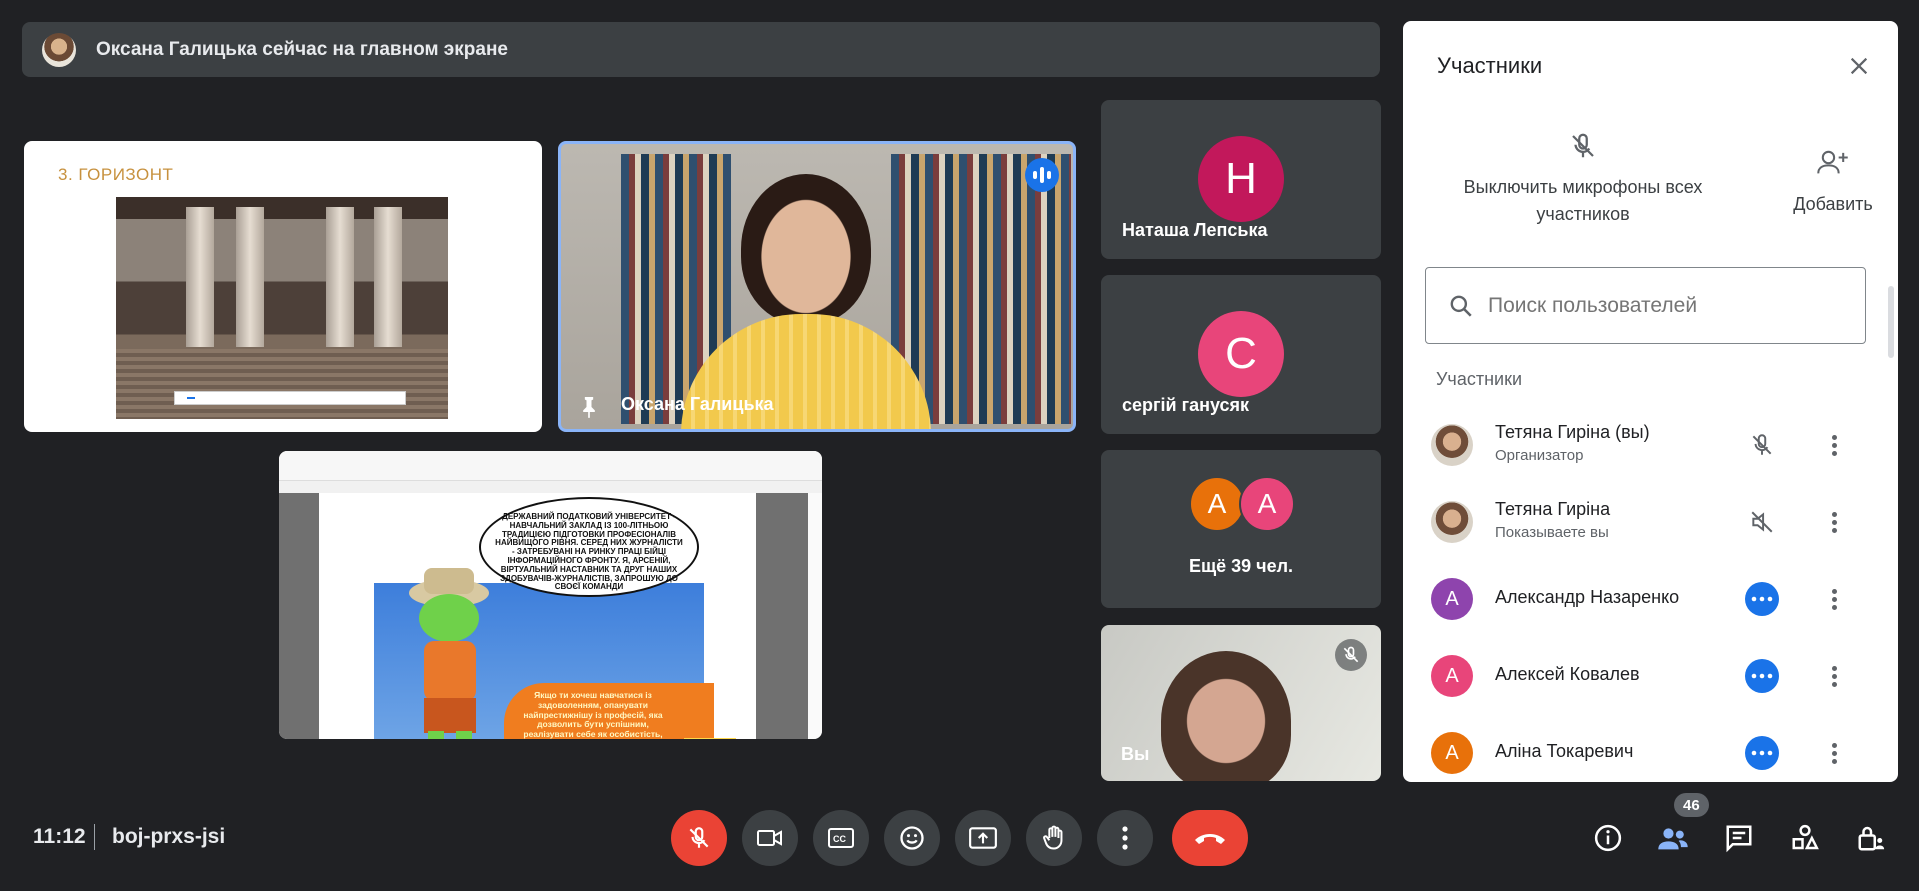  What do you see at coordinates (1650, 521) in the screenshot?
I see `list-item: Тетяна Гиріна Показываете вы` at bounding box center [1650, 521].